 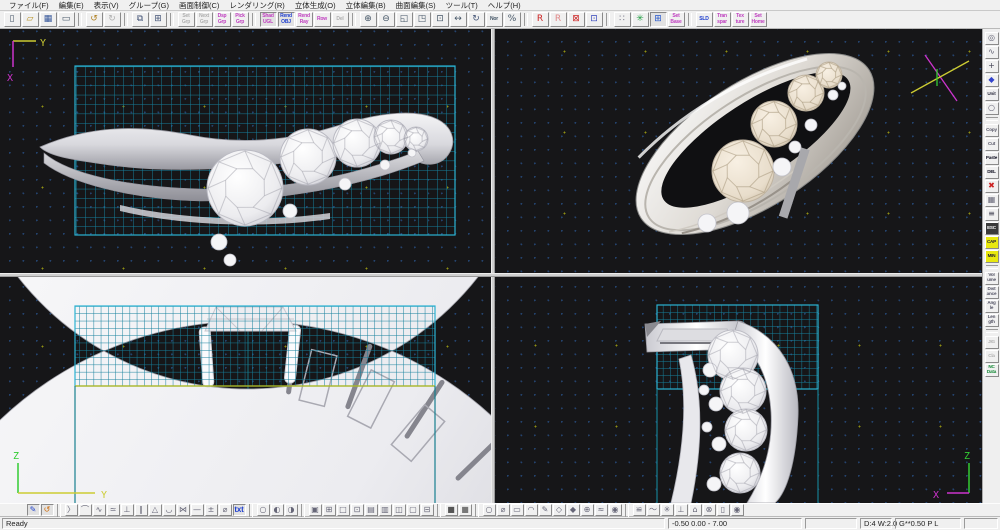 I want to click on menu-view: 表示(V), so click(x=106, y=5).